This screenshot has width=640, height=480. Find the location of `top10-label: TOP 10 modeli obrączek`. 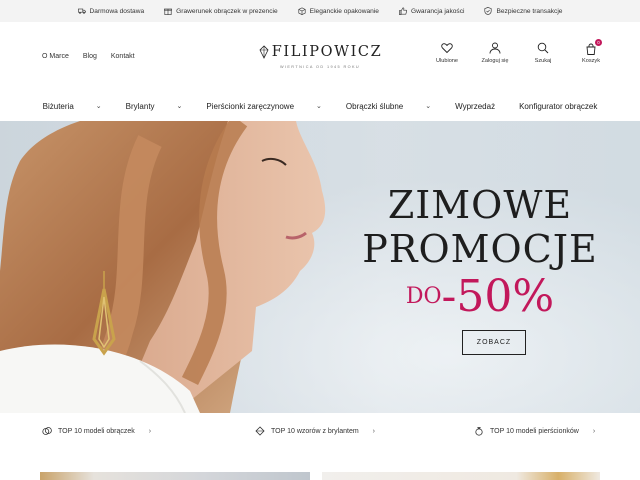

top10-label: TOP 10 modeli obrączek is located at coordinates (96, 431).